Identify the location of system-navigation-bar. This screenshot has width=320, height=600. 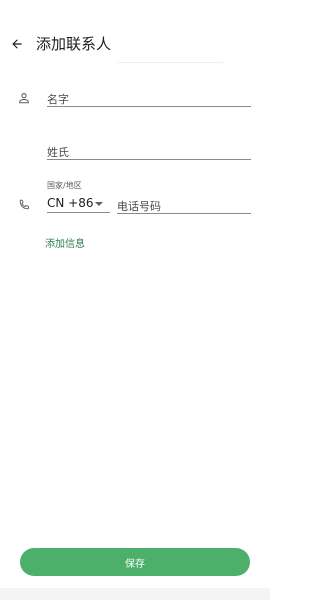
(135, 594).